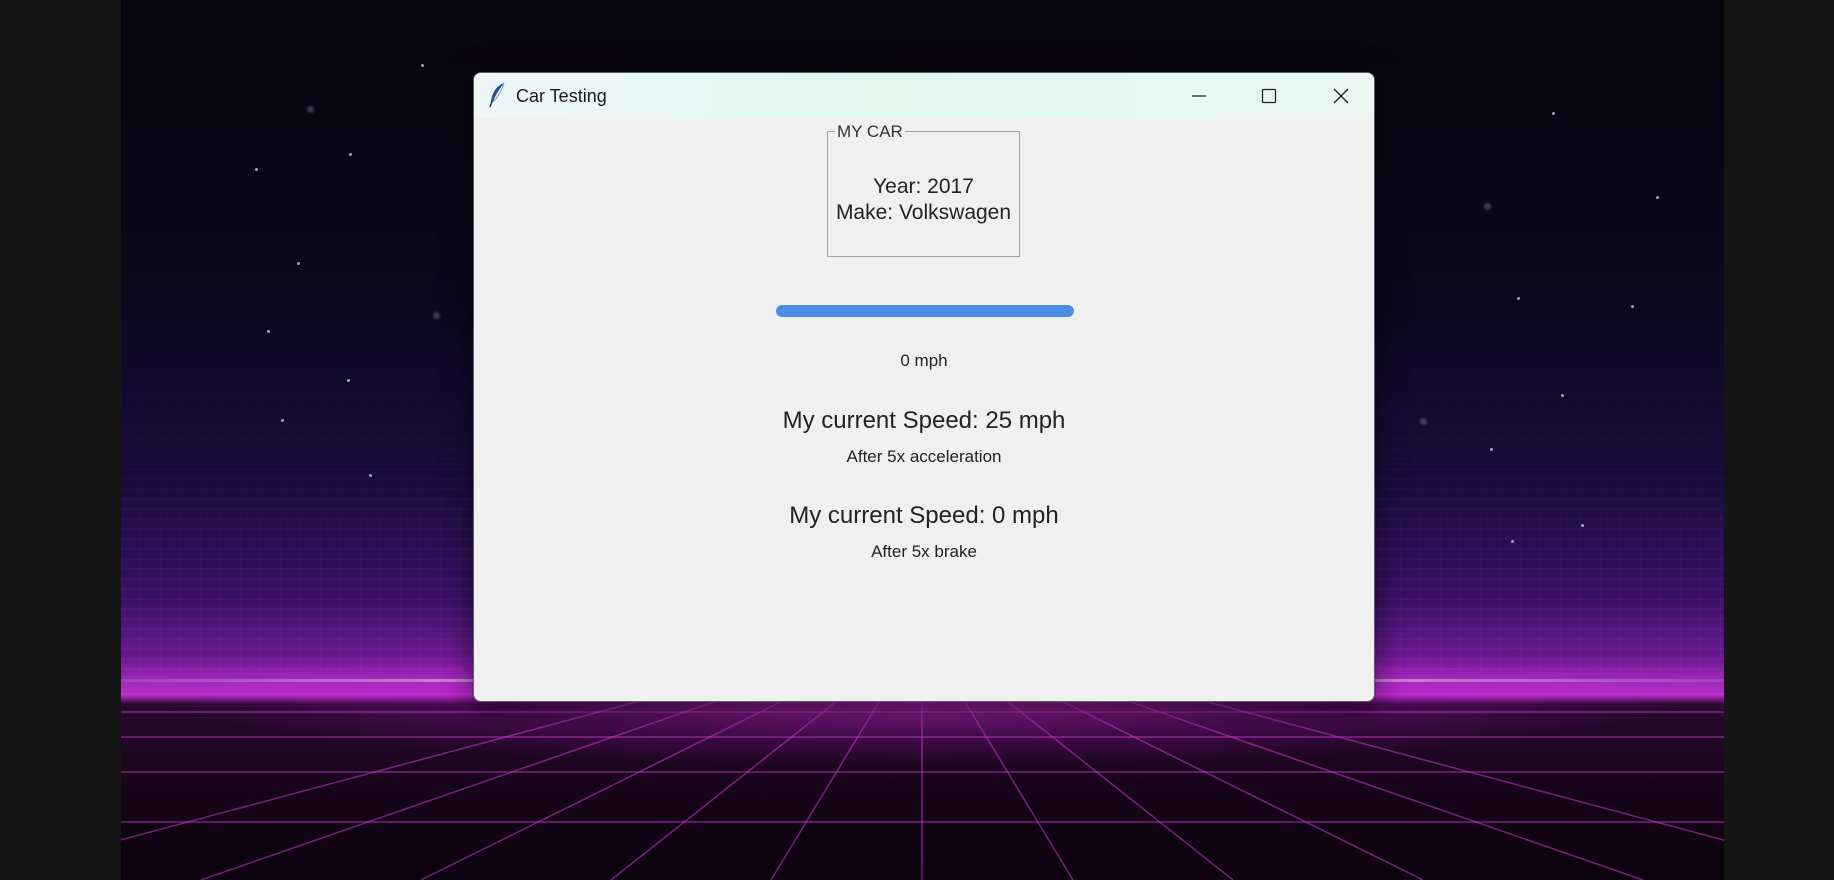 Image resolution: width=1834 pixels, height=880 pixels. I want to click on close-button, so click(1340, 95).